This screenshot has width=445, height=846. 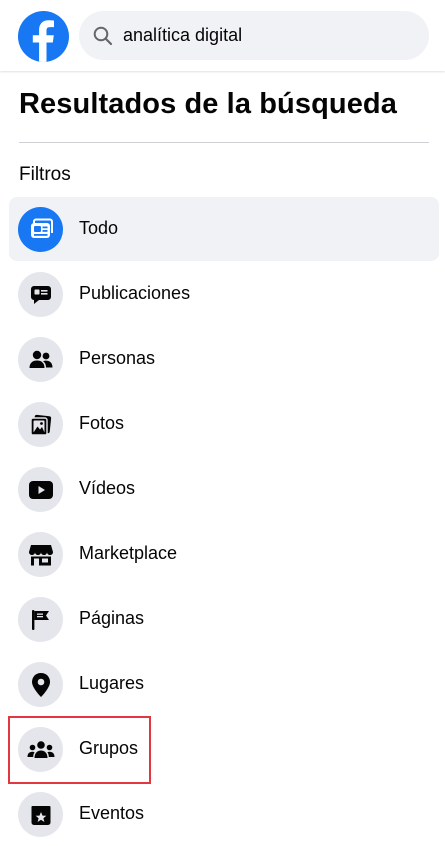 What do you see at coordinates (45, 174) in the screenshot?
I see `filters-heading: Filtros` at bounding box center [45, 174].